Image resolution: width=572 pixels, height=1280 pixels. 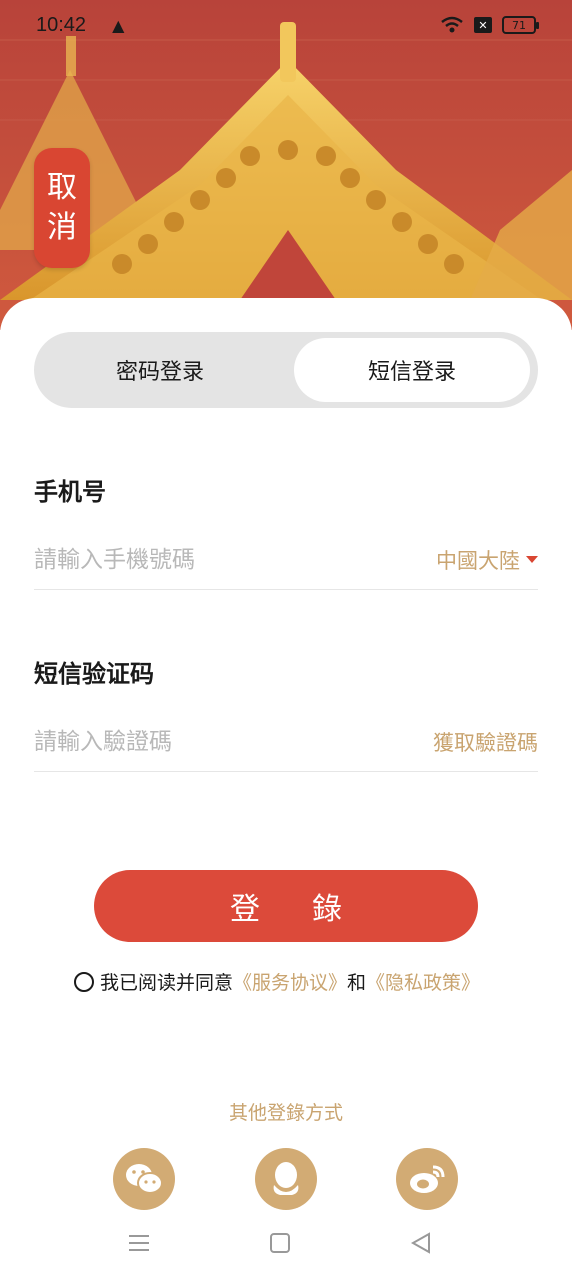 What do you see at coordinates (61, 24) in the screenshot?
I see `status-time: 10:42` at bounding box center [61, 24].